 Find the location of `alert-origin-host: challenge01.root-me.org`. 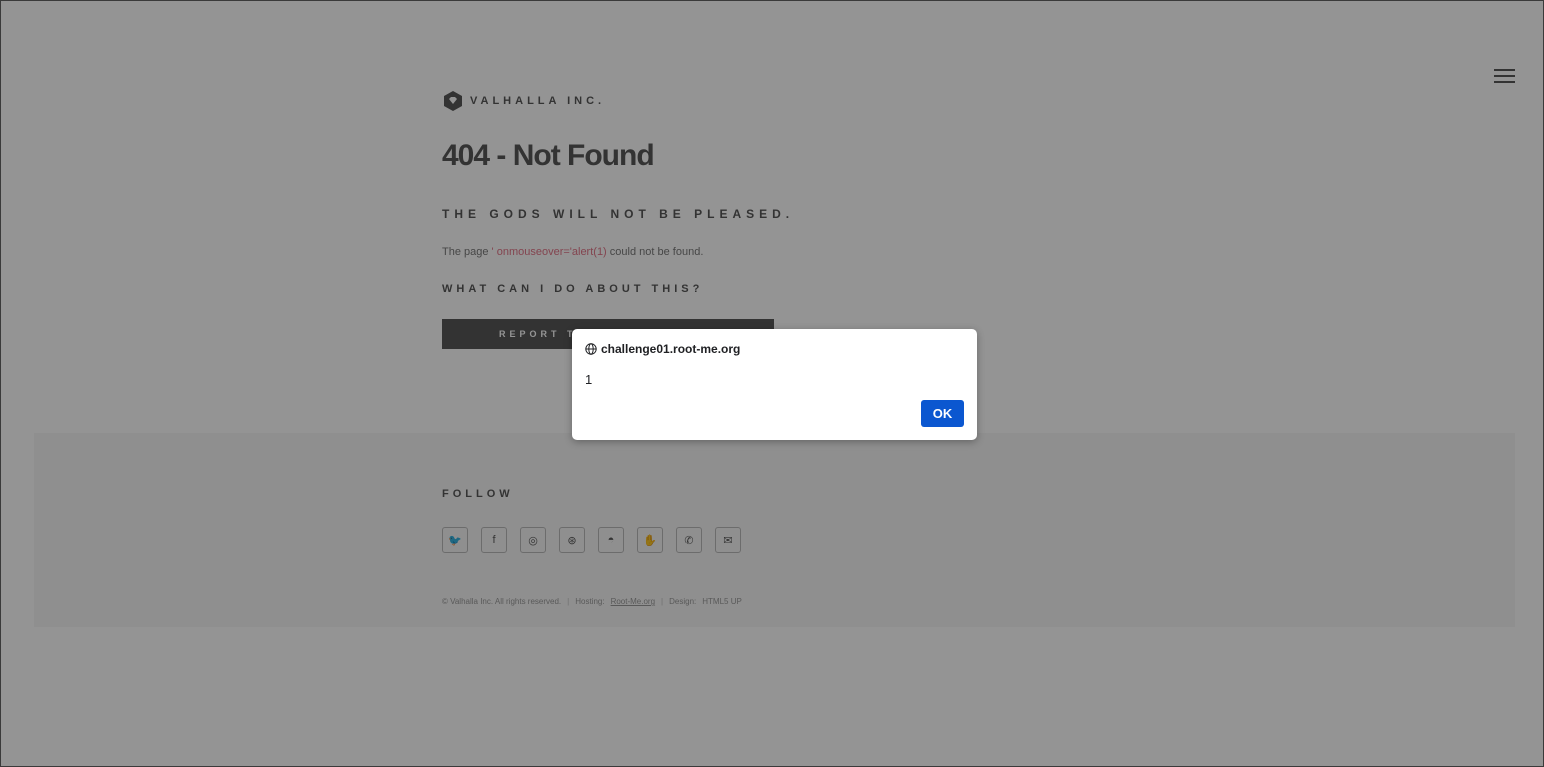

alert-origin-host: challenge01.root-me.org is located at coordinates (671, 349).